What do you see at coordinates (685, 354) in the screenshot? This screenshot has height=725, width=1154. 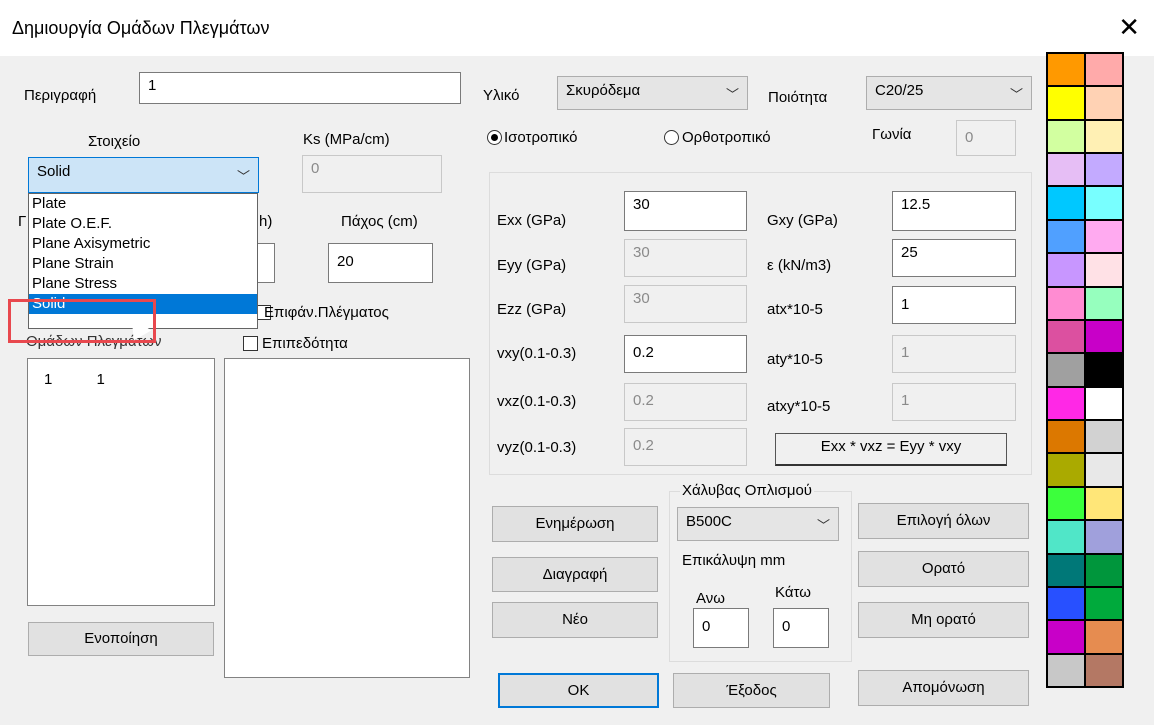 I see `vxy-input: 0.2` at bounding box center [685, 354].